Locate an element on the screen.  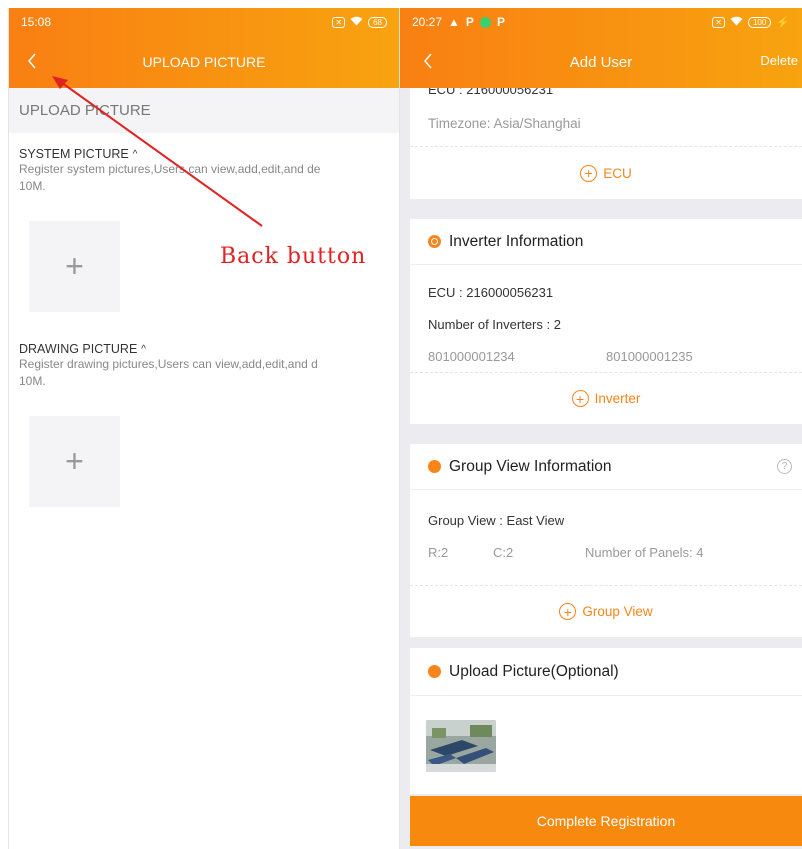
annotation-arrow is located at coordinates (157, 151).